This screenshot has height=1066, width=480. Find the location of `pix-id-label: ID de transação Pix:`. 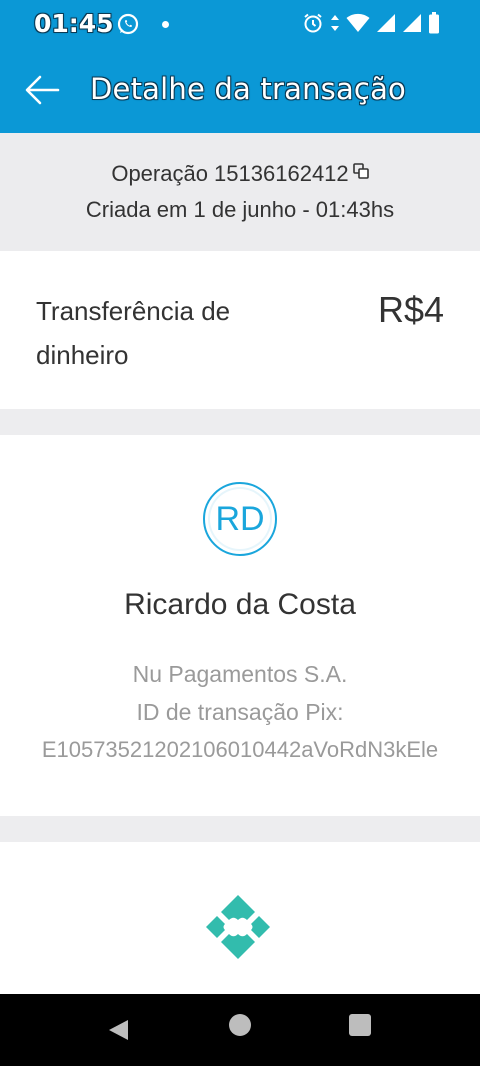

pix-id-label: ID de transação Pix: is located at coordinates (240, 712).